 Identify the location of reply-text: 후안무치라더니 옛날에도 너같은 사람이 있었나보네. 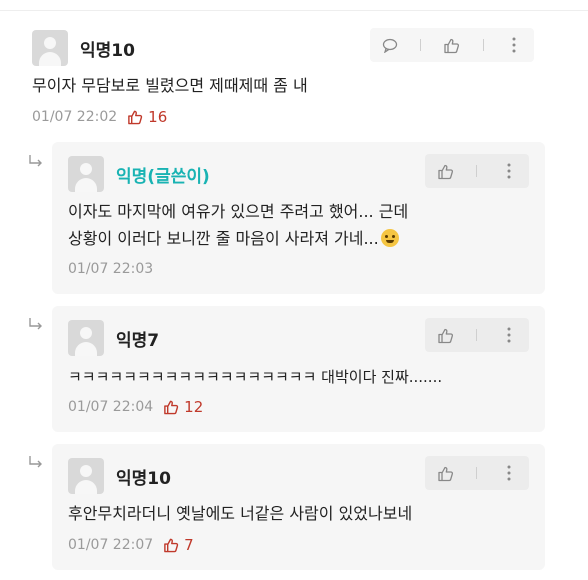
(240, 513).